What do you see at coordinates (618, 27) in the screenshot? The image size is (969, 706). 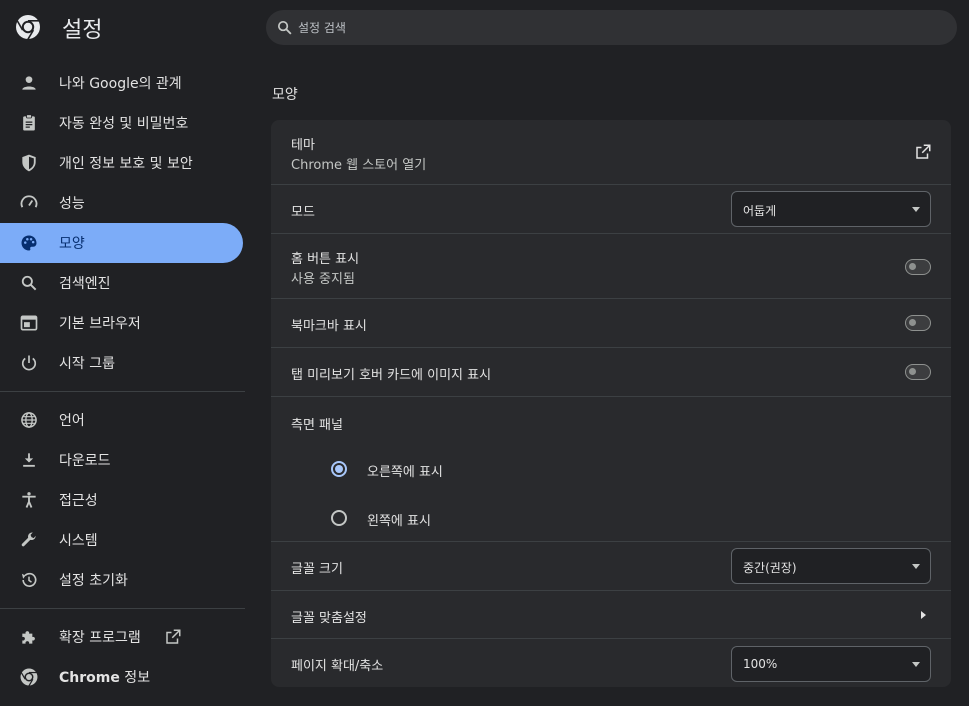 I see `search-input` at bounding box center [618, 27].